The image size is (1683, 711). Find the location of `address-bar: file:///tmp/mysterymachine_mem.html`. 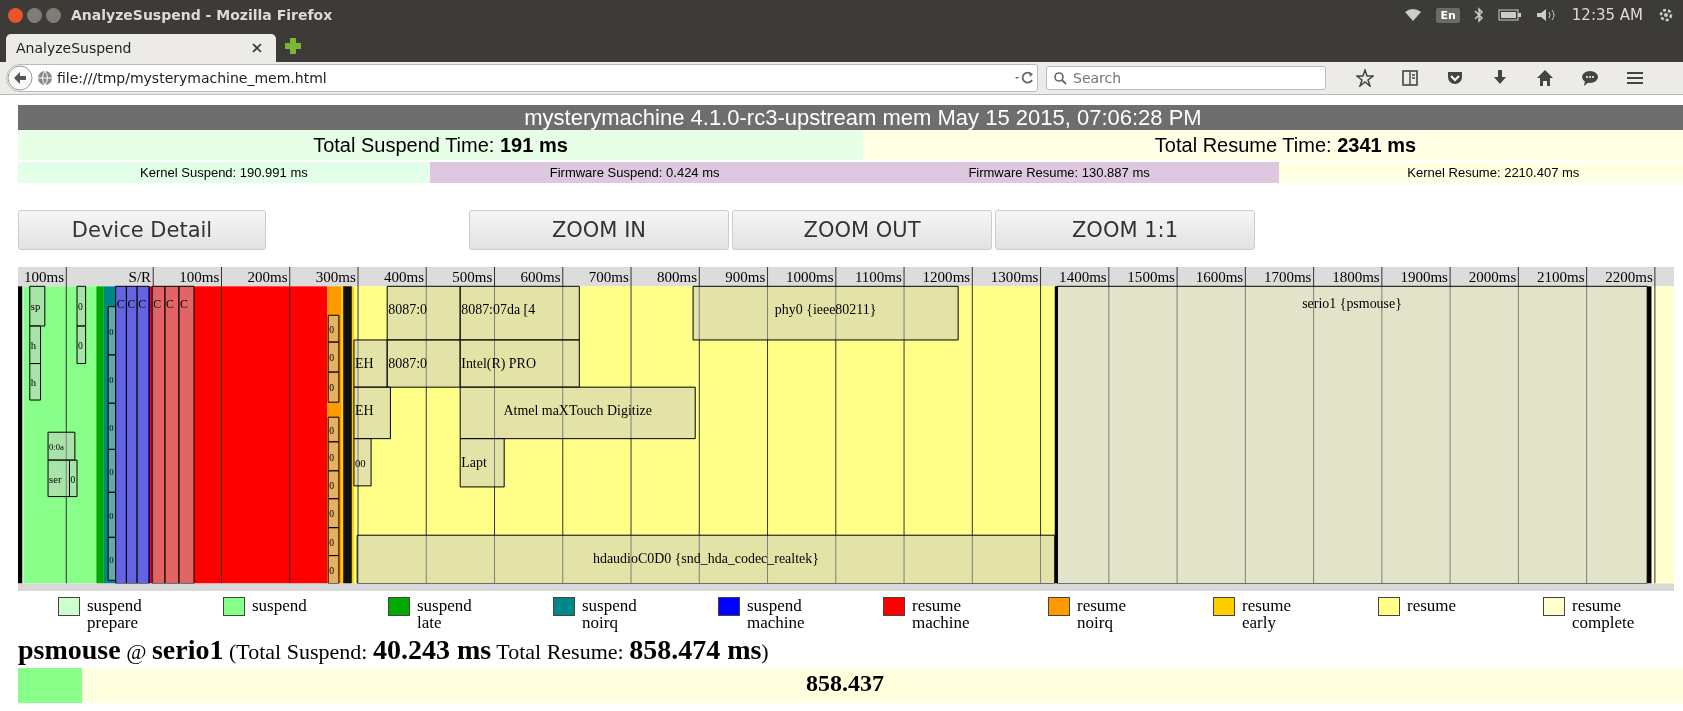

address-bar: file:///tmp/mysterymachine_mem.html is located at coordinates (522, 78).